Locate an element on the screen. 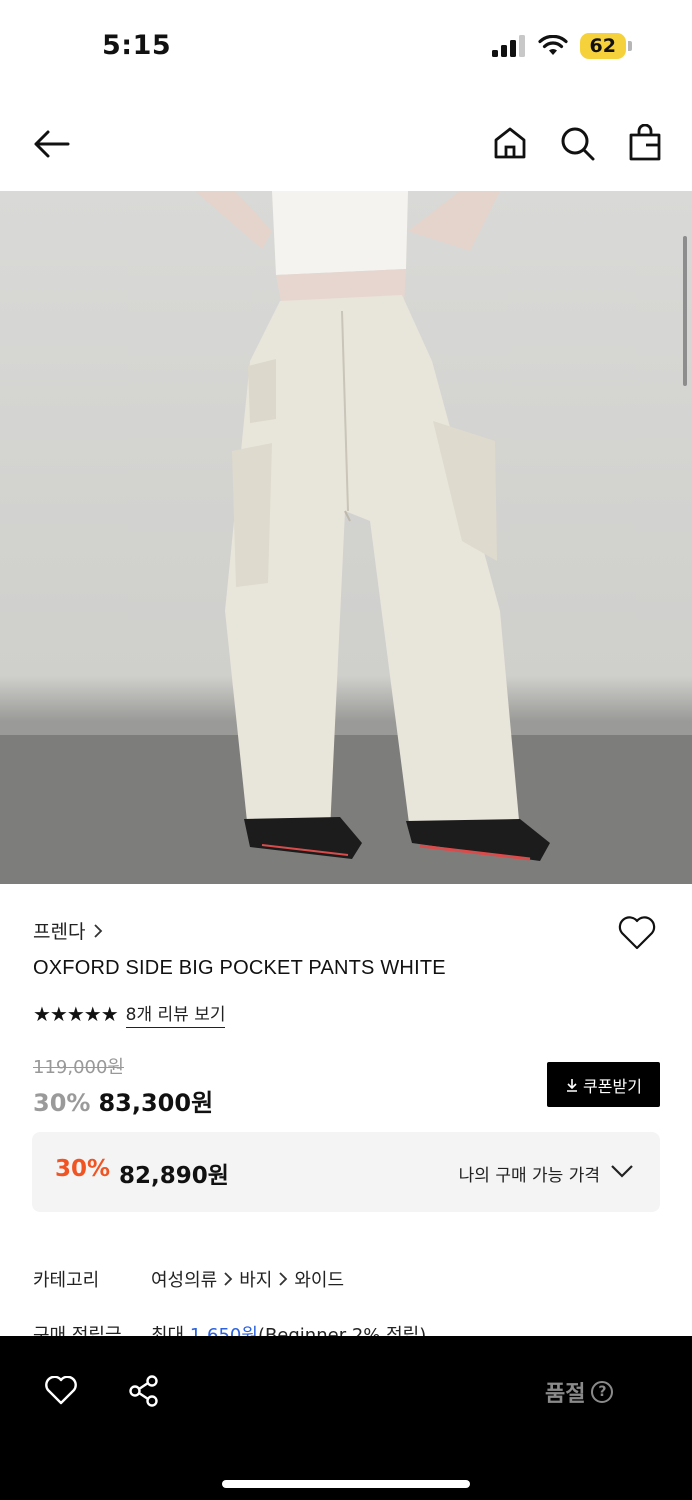 This screenshot has width=692, height=1500. status-icons: 62 is located at coordinates (561, 46).